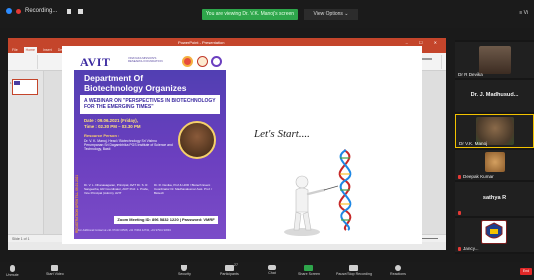  I want to click on pause-stop-recording-button: Pause/Stop Recording, so click(354, 270).